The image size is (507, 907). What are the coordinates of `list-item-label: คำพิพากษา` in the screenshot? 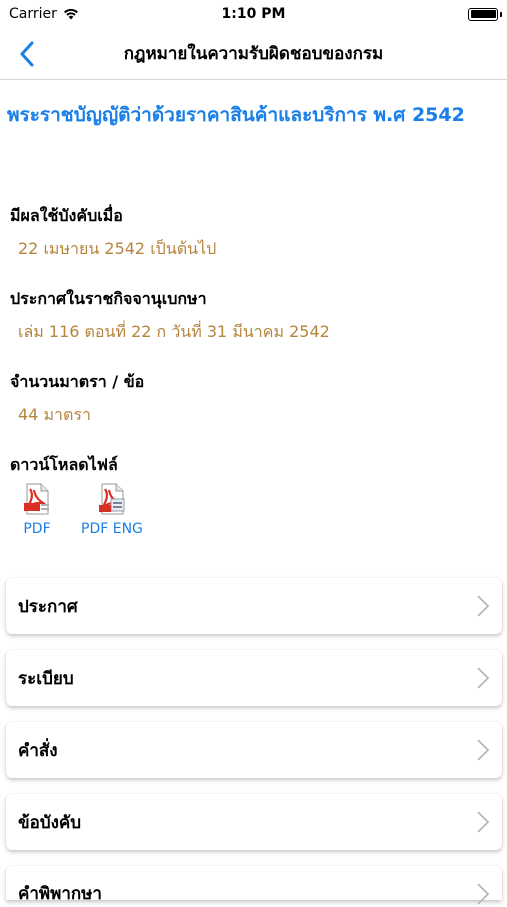 It's located at (60, 894).